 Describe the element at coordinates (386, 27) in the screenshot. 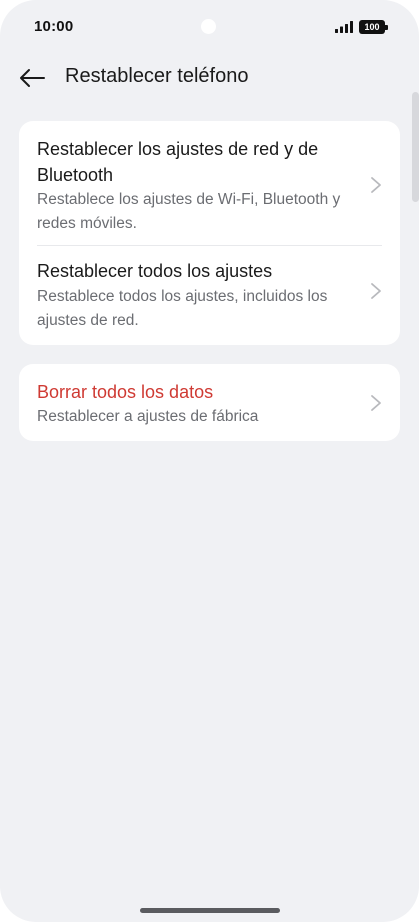

I see `battery-tip` at that location.